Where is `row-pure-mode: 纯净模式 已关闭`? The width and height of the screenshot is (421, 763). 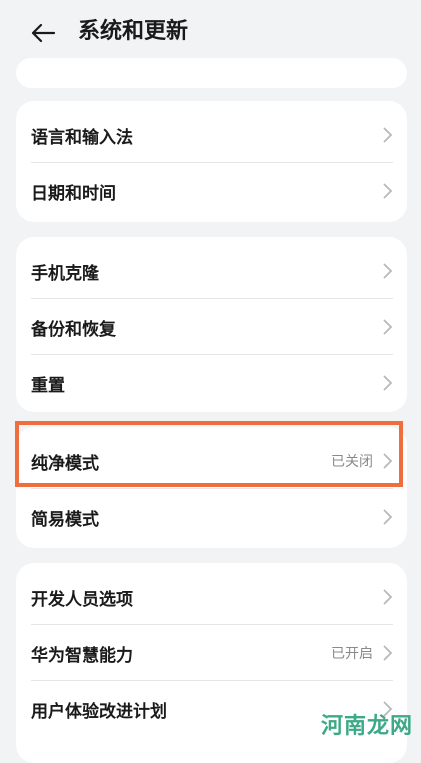 row-pure-mode: 纯净模式 已关闭 is located at coordinates (211, 461).